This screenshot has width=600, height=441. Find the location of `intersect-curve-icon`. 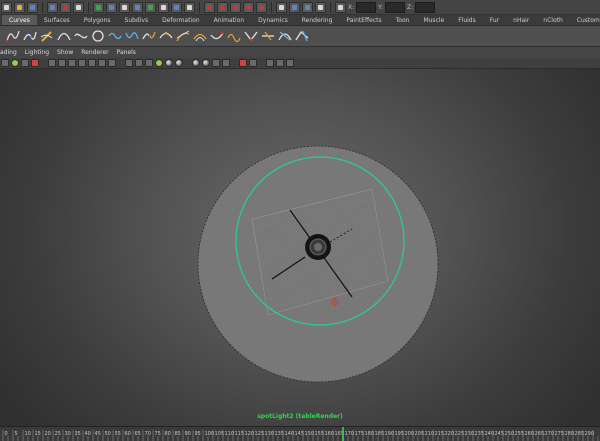

intersect-curve-icon is located at coordinates (285, 36).